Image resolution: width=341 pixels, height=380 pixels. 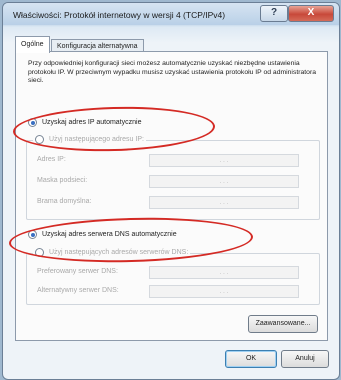 I want to click on subnet-mask-field: . . ., so click(x=224, y=181).